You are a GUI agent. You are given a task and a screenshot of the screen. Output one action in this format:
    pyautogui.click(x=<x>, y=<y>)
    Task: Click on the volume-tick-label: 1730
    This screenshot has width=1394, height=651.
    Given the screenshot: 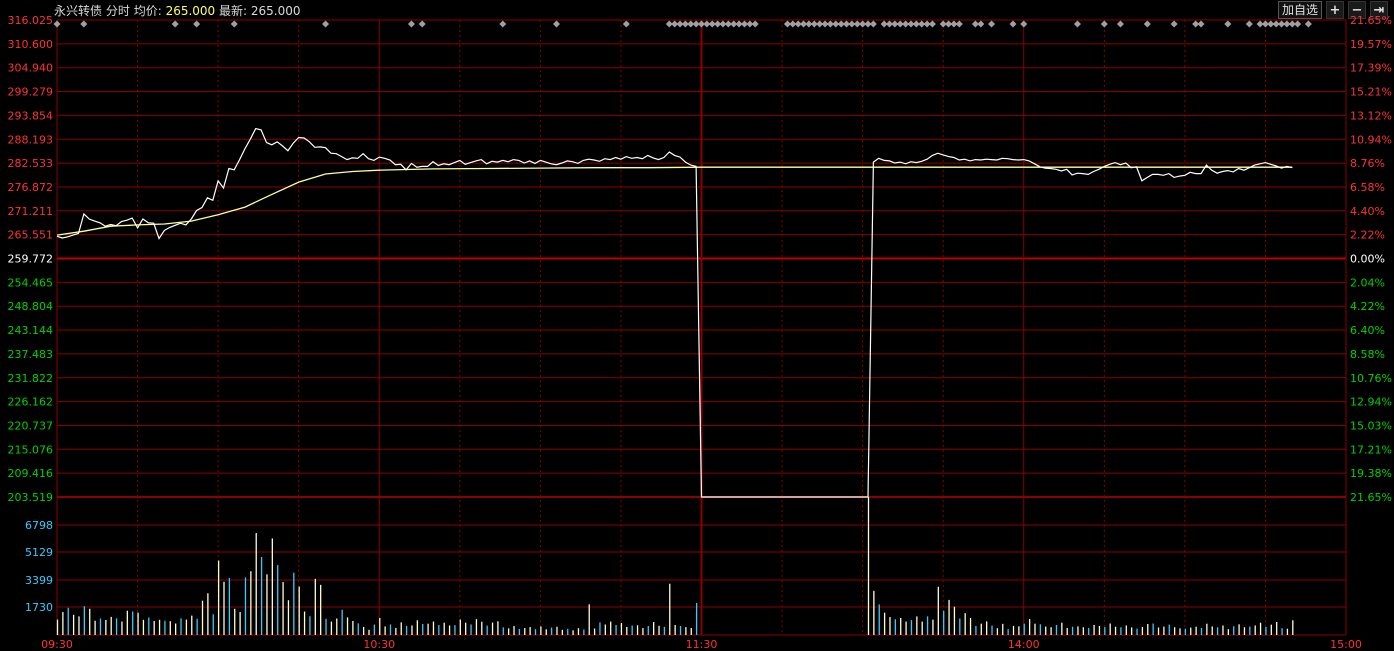 What is the action you would take?
    pyautogui.click(x=39, y=607)
    